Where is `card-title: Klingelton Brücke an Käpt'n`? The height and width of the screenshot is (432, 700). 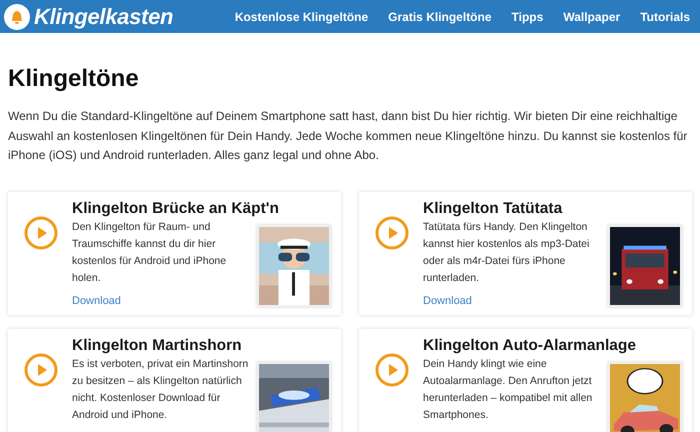
card-title: Klingelton Brücke an Käpt'n is located at coordinates (176, 209).